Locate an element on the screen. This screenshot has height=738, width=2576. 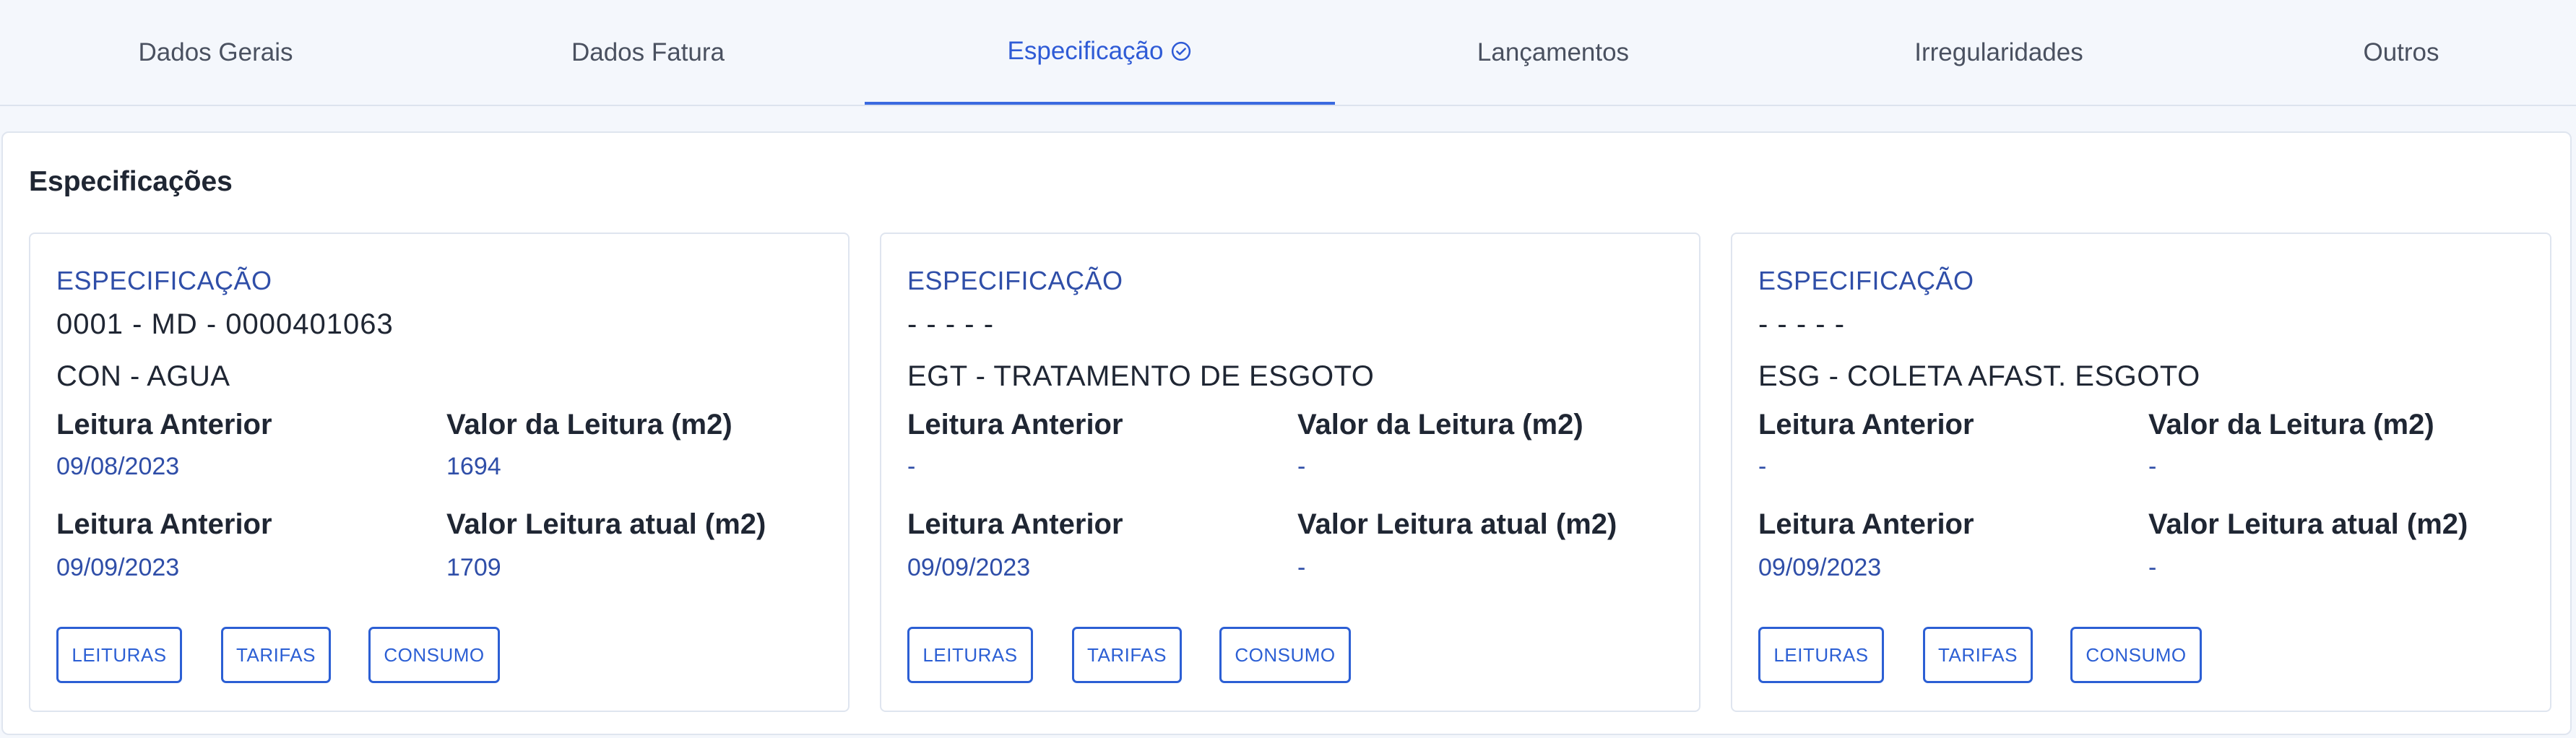
tab-irregularidades: Irregularidades is located at coordinates (1998, 52).